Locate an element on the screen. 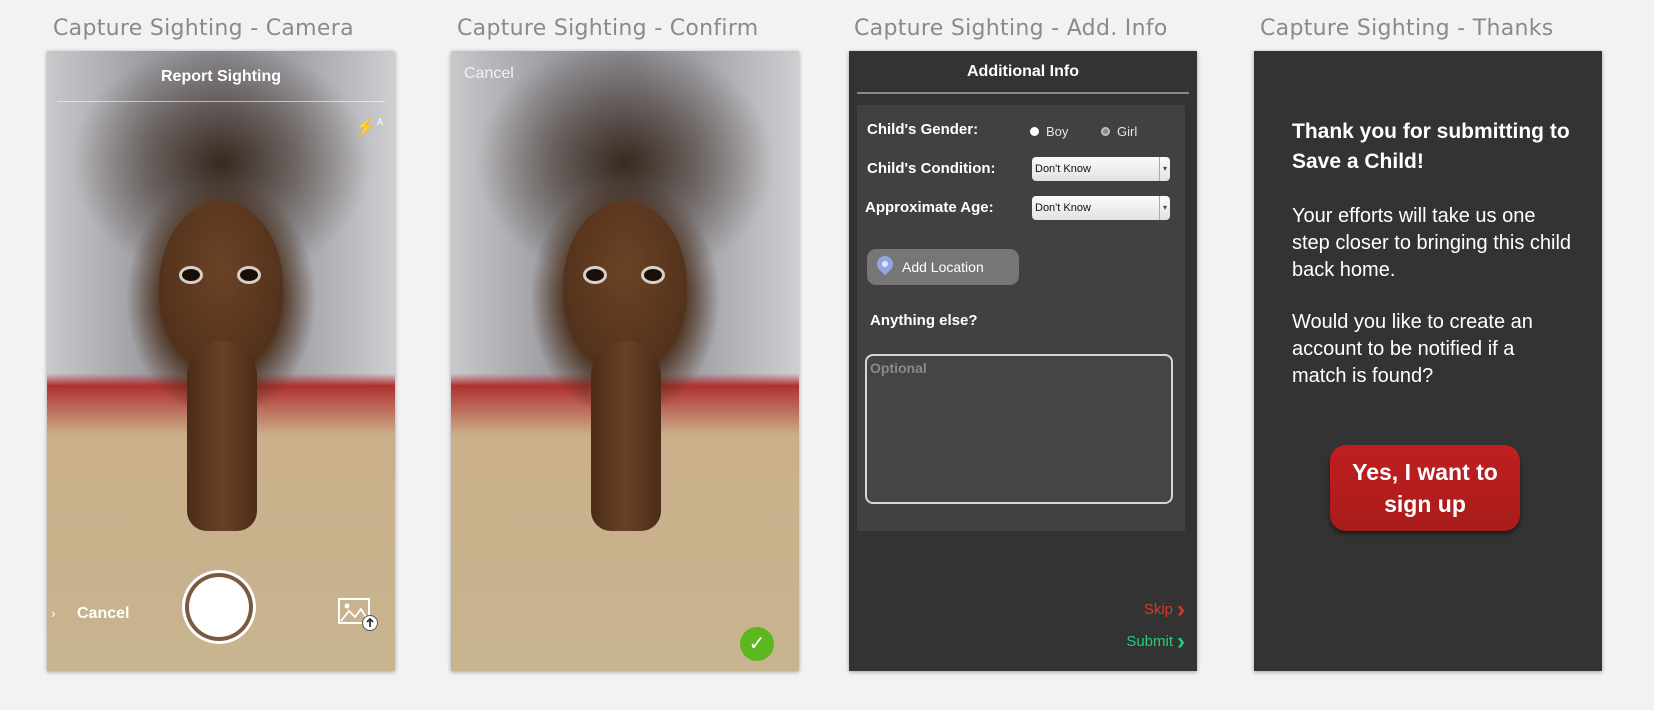  back-chevron-icon: › is located at coordinates (53, 613).